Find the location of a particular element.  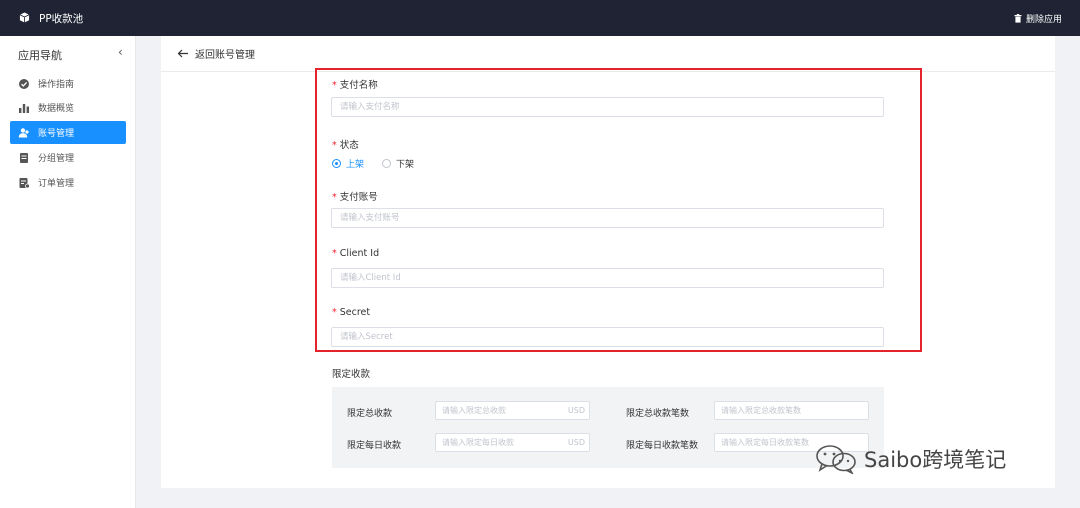

sidebar-item-label: 操作指南 is located at coordinates (56, 85).